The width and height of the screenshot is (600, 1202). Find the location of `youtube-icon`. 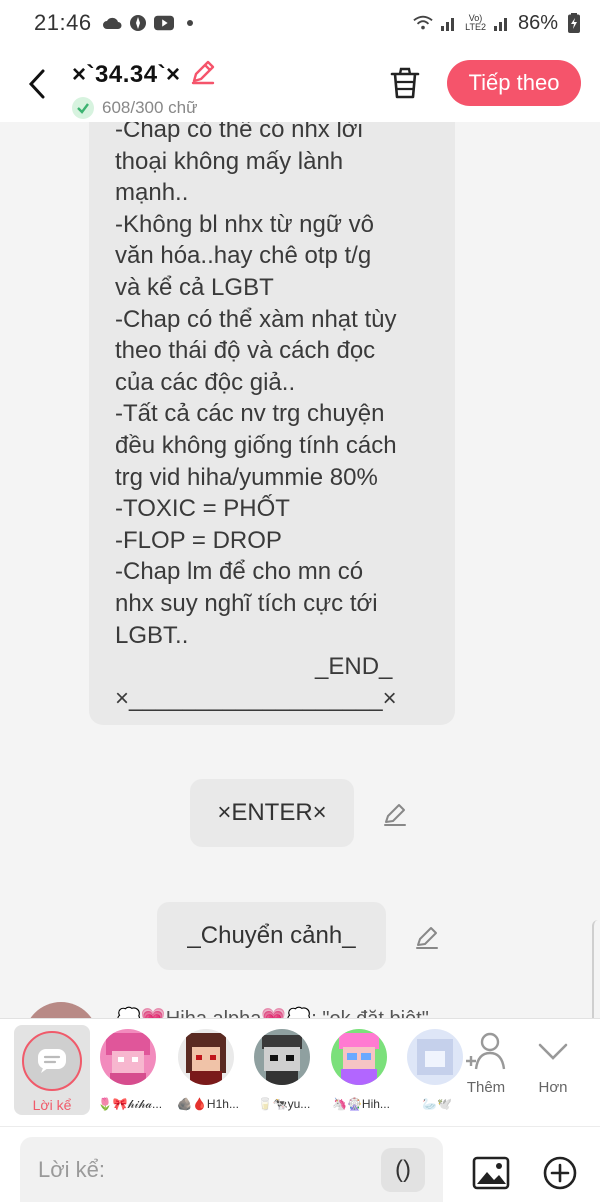

youtube-icon is located at coordinates (163, 23).